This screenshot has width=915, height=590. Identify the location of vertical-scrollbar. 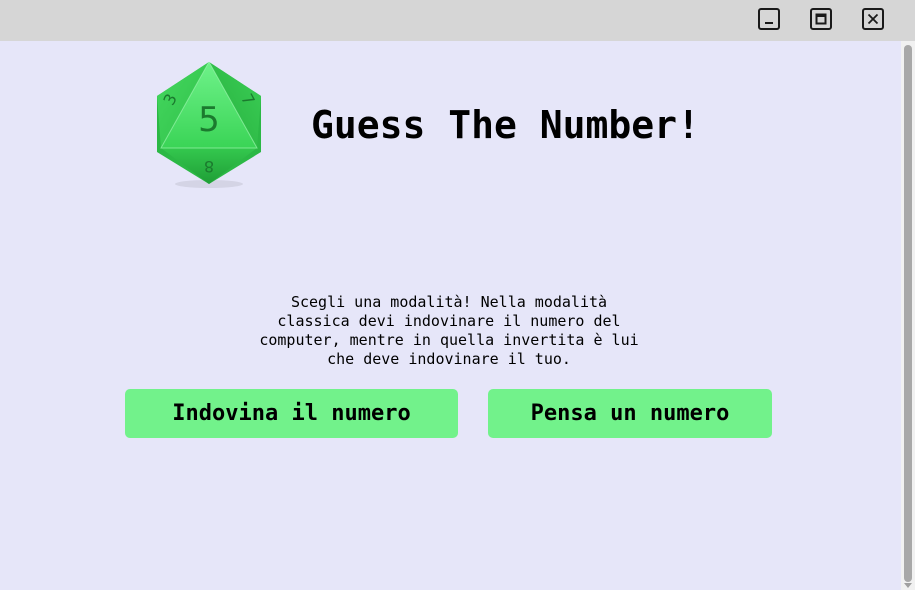
(908, 315).